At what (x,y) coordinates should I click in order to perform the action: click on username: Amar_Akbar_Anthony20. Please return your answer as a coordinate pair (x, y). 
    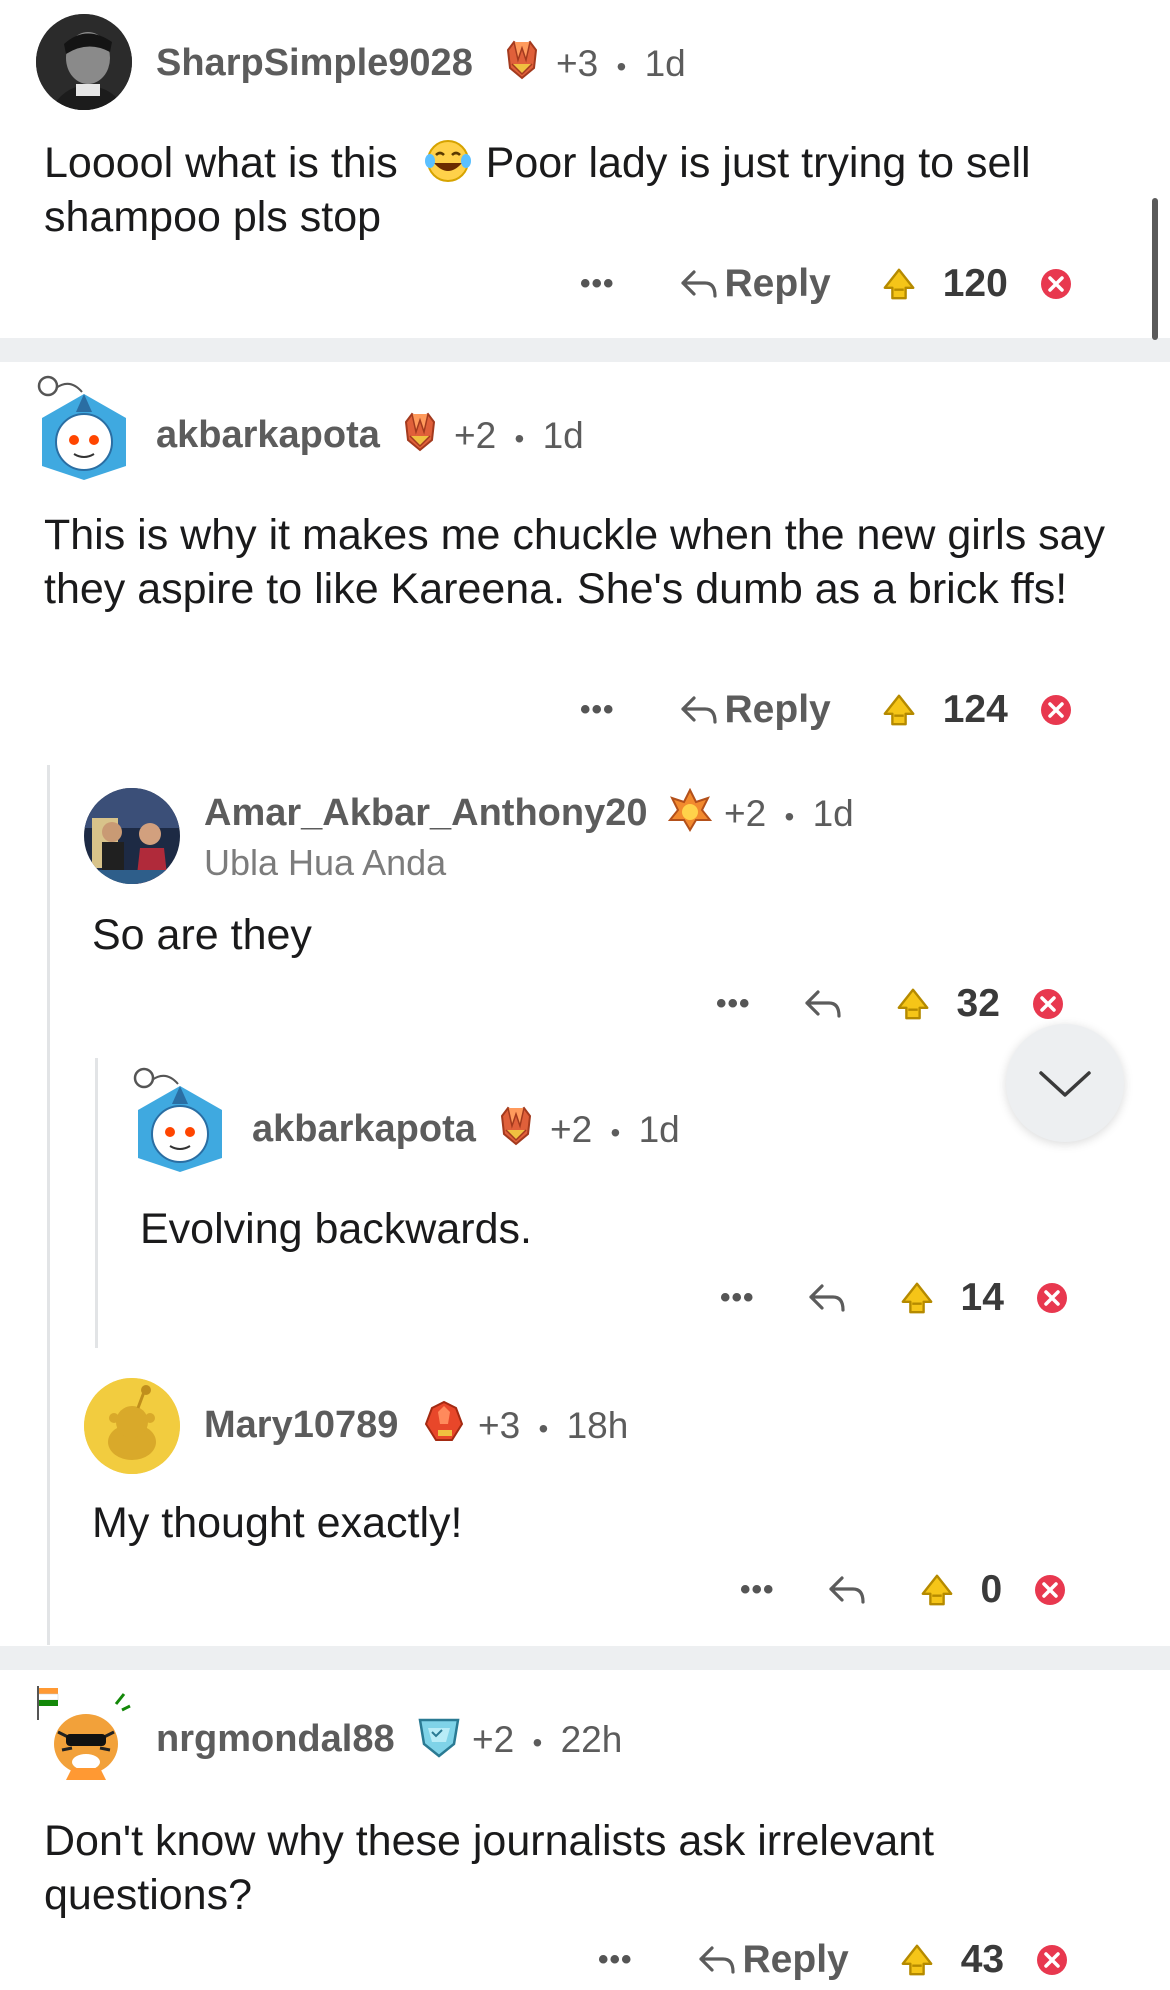
    Looking at the image, I should click on (425, 813).